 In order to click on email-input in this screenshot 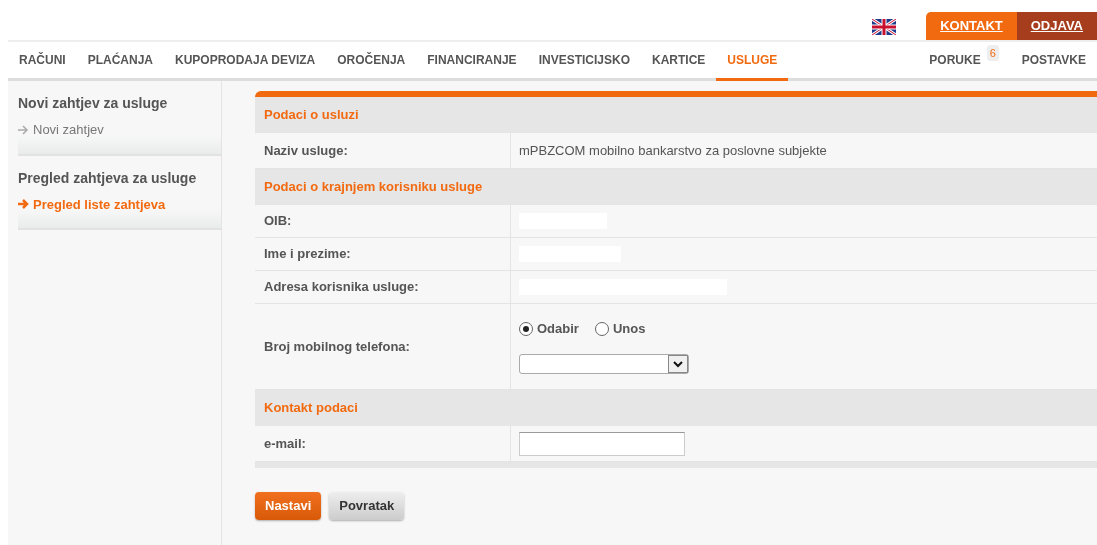, I will do `click(602, 443)`.